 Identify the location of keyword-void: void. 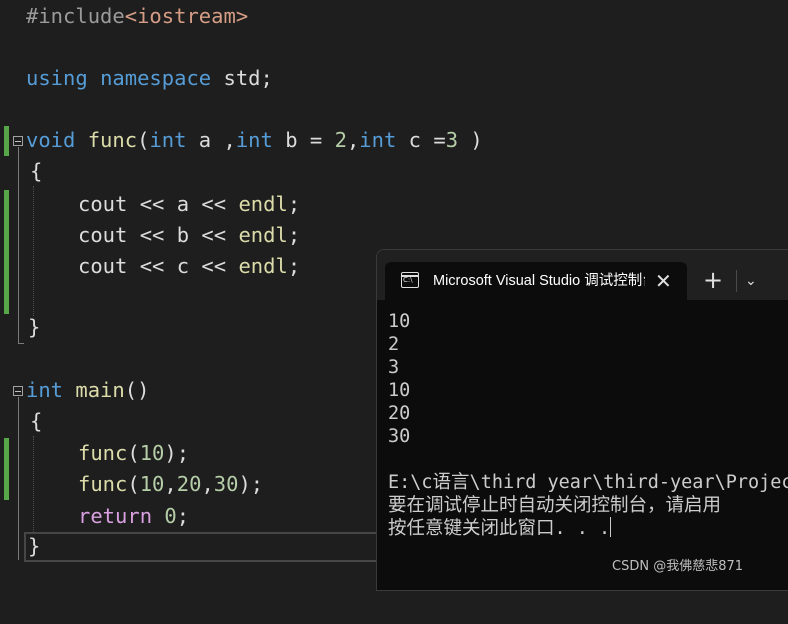
(51, 140).